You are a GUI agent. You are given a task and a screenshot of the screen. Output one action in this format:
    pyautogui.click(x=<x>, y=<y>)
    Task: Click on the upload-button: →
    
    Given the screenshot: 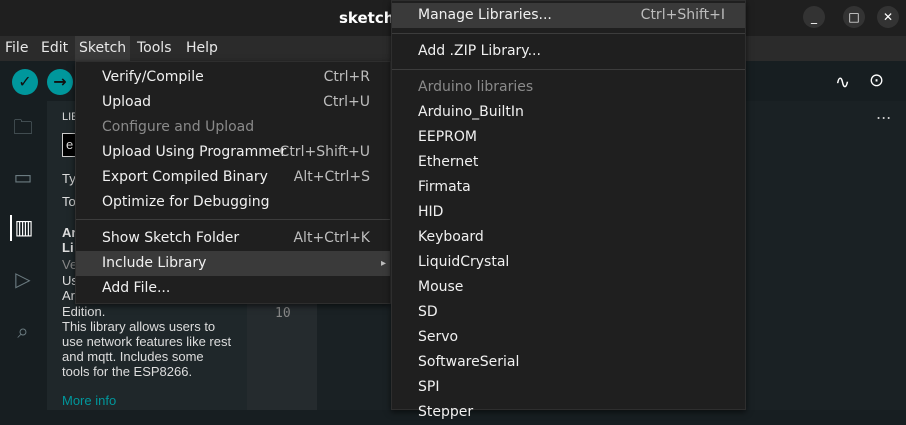 What is the action you would take?
    pyautogui.click(x=60, y=82)
    